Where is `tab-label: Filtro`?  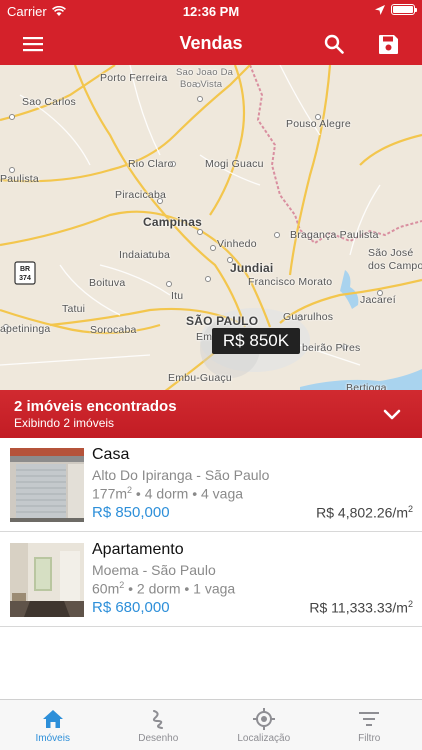
tab-label: Filtro is located at coordinates (369, 738).